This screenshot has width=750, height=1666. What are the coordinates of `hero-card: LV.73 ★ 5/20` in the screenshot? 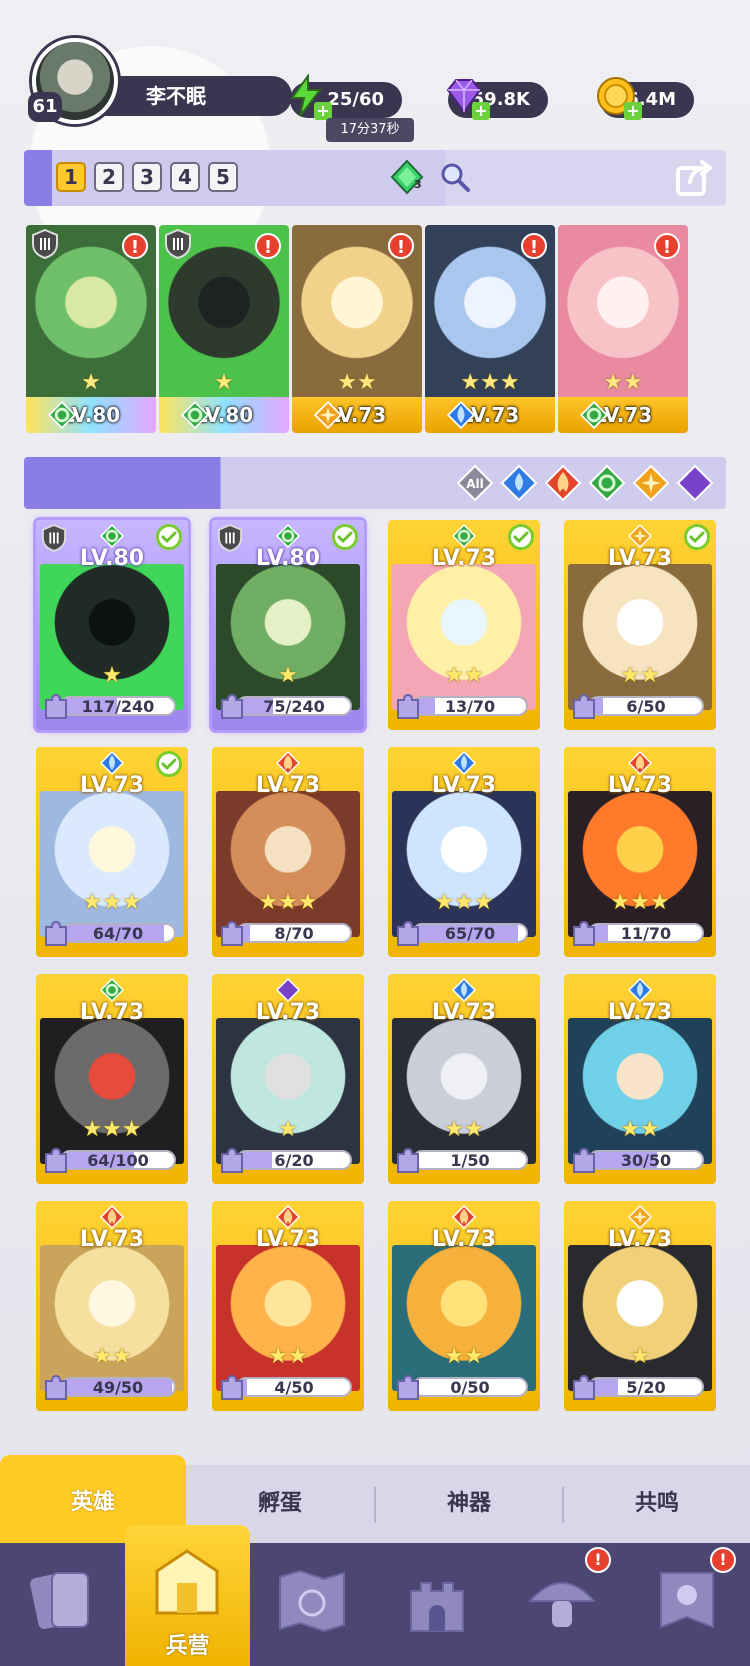 It's located at (640, 1306).